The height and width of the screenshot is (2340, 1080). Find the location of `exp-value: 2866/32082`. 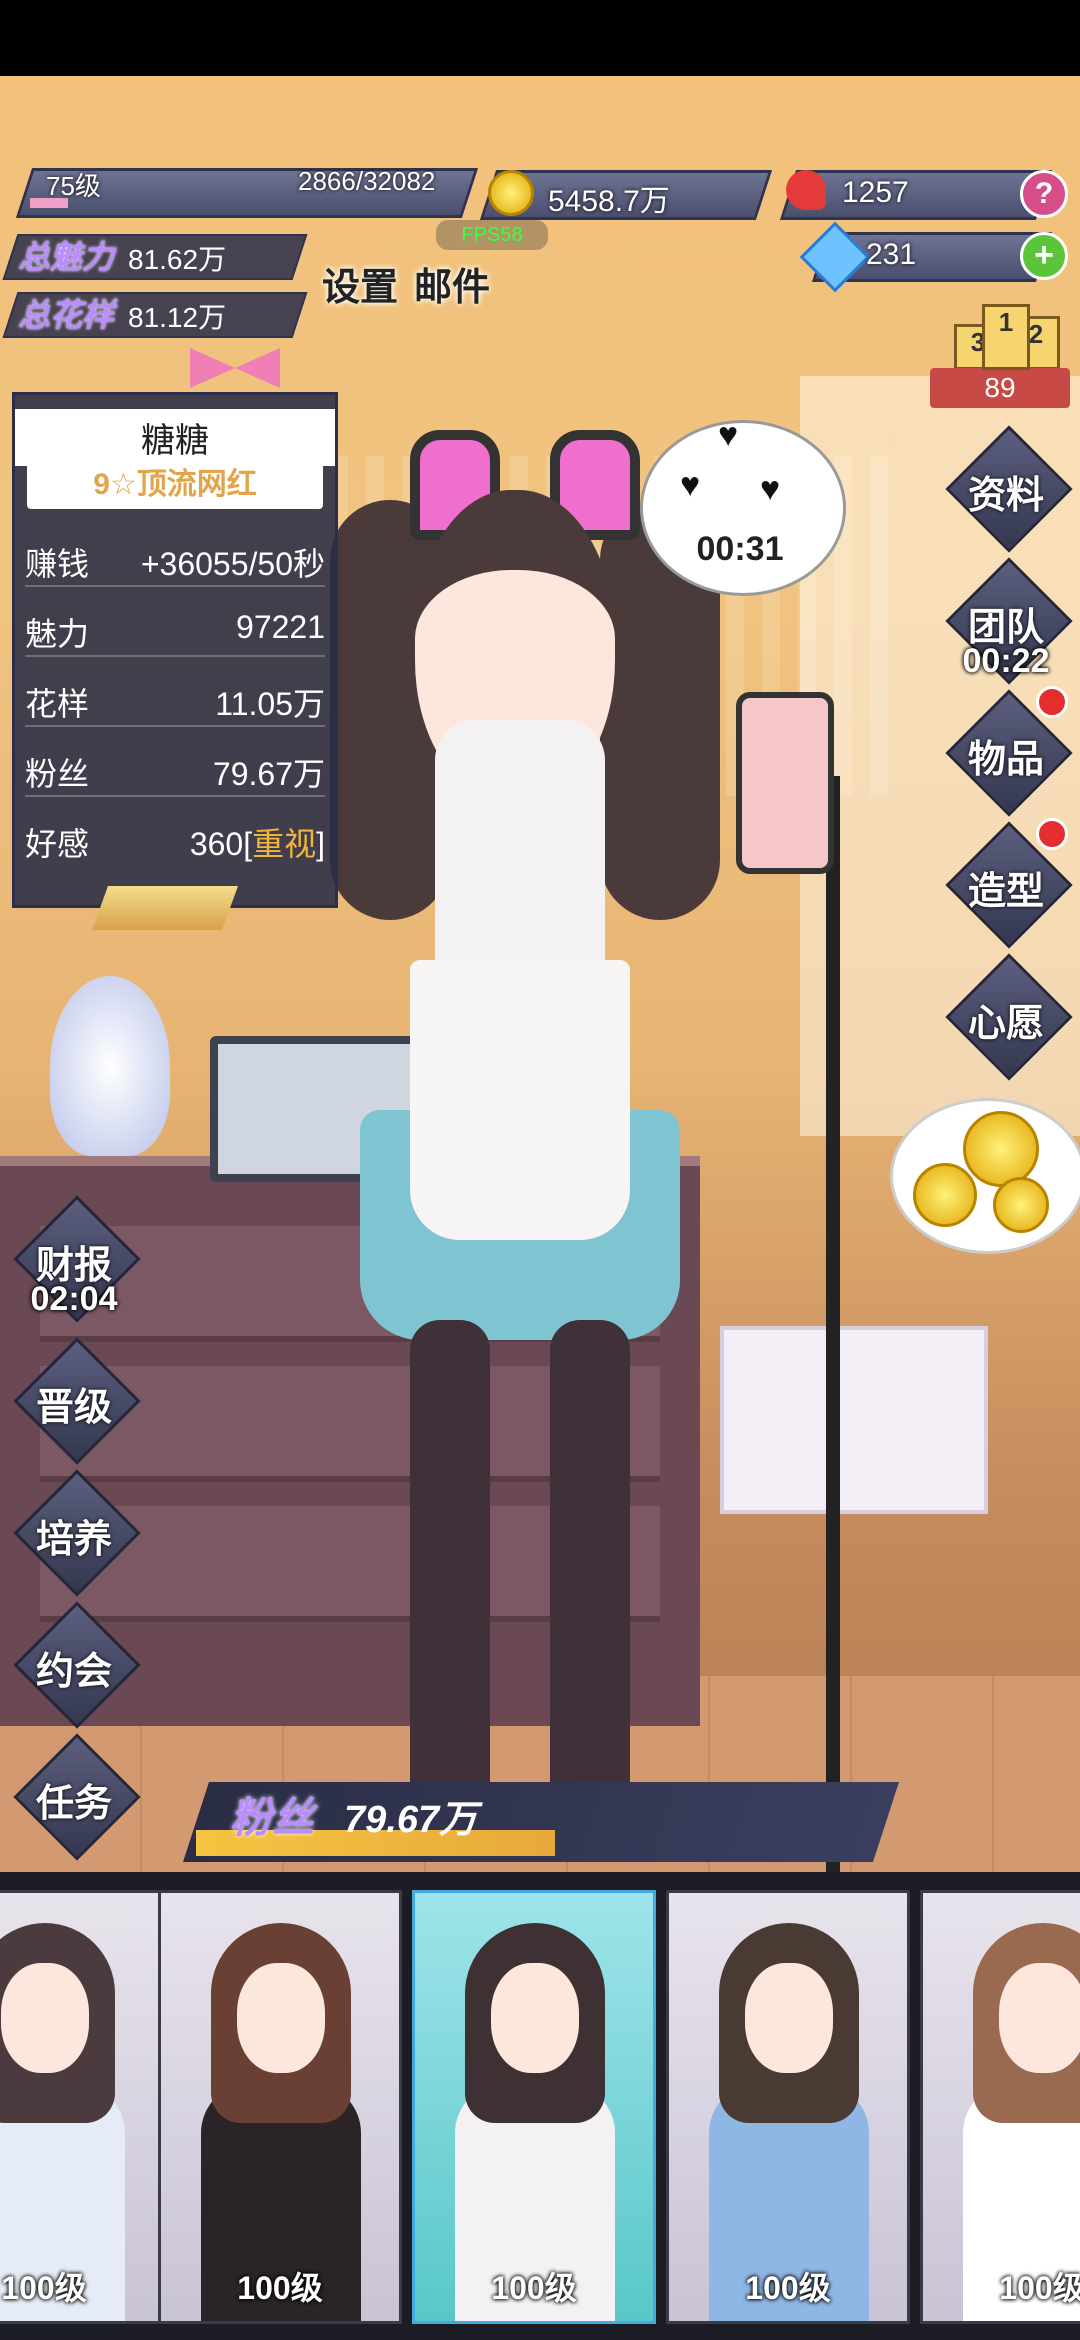

exp-value: 2866/32082 is located at coordinates (367, 181).